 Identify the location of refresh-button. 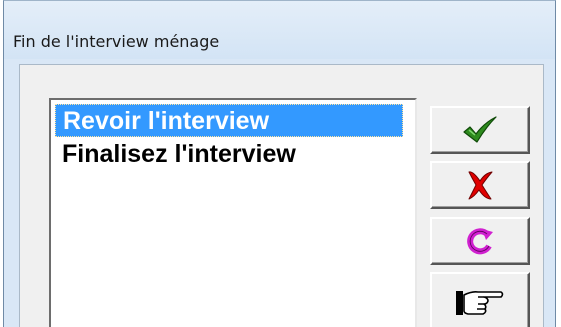
(480, 241).